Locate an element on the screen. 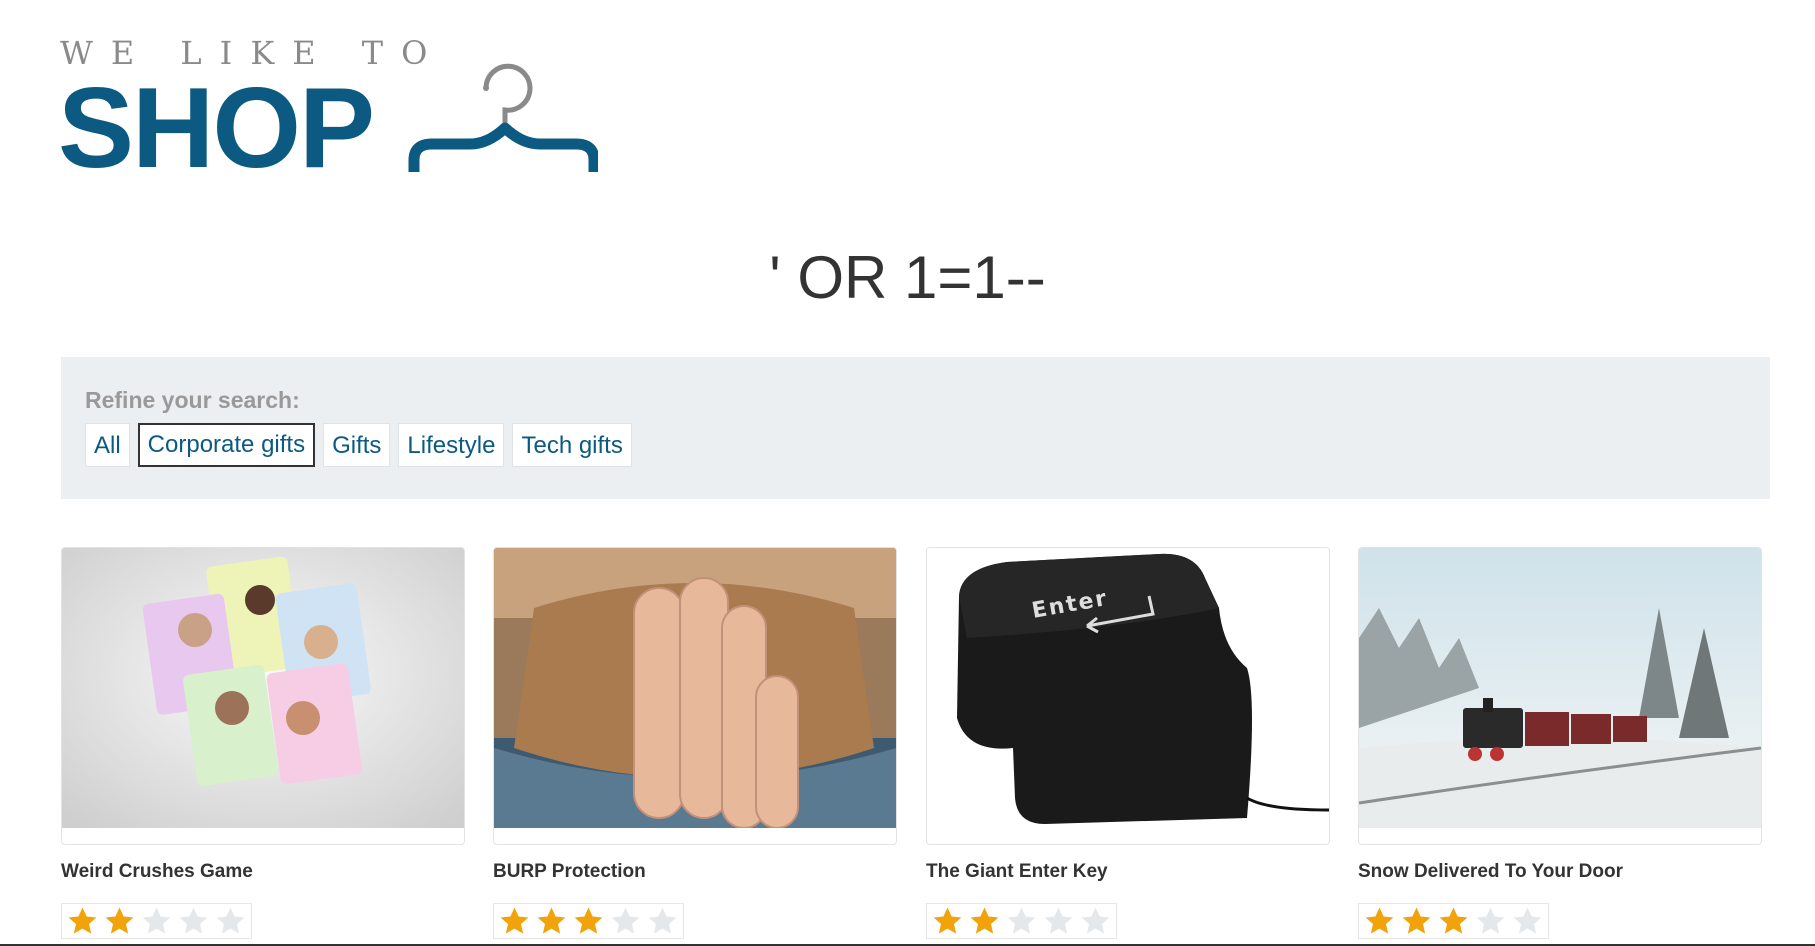 The width and height of the screenshot is (1815, 946). filter-lifestyle: Lifestyle is located at coordinates (451, 445).